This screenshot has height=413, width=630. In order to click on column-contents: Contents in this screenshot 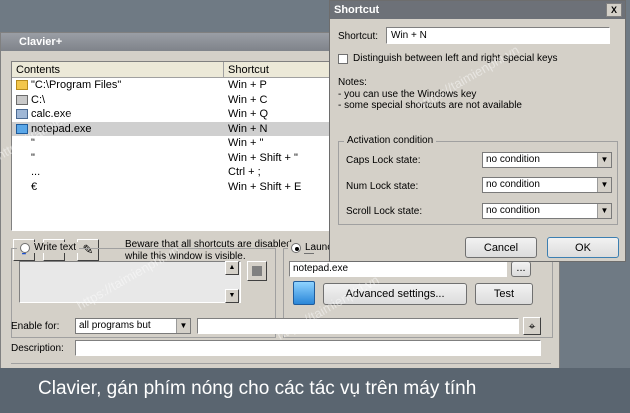, I will do `click(118, 69)`.